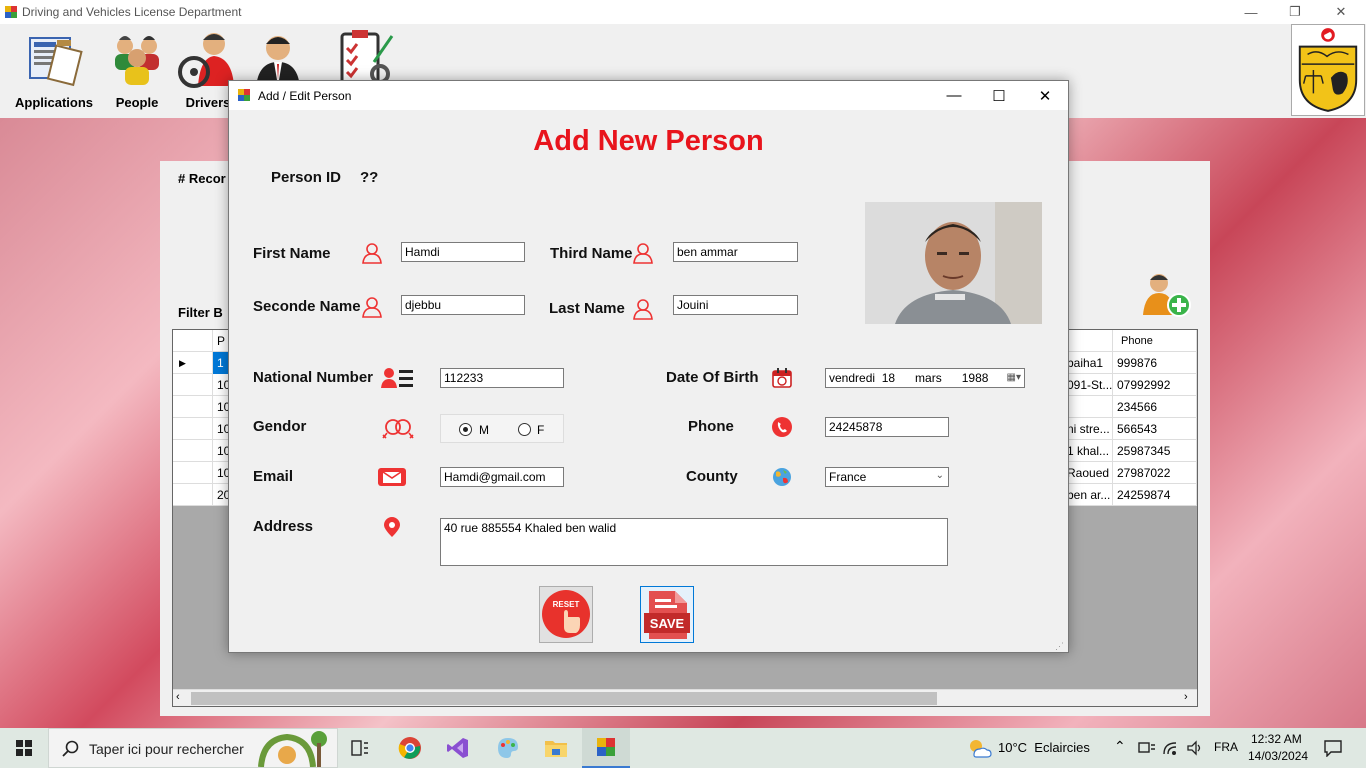  What do you see at coordinates (564, 698) in the screenshot?
I see `scroll-thumb` at bounding box center [564, 698].